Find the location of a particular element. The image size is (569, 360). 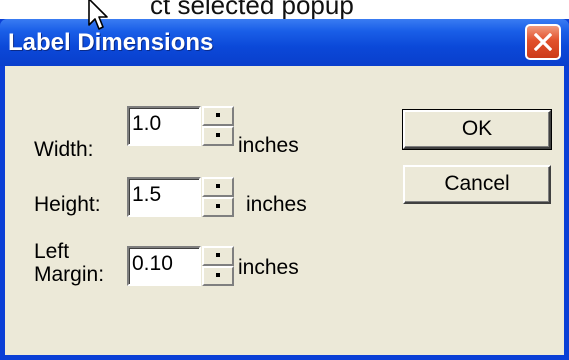

width-spinner is located at coordinates (218, 126).